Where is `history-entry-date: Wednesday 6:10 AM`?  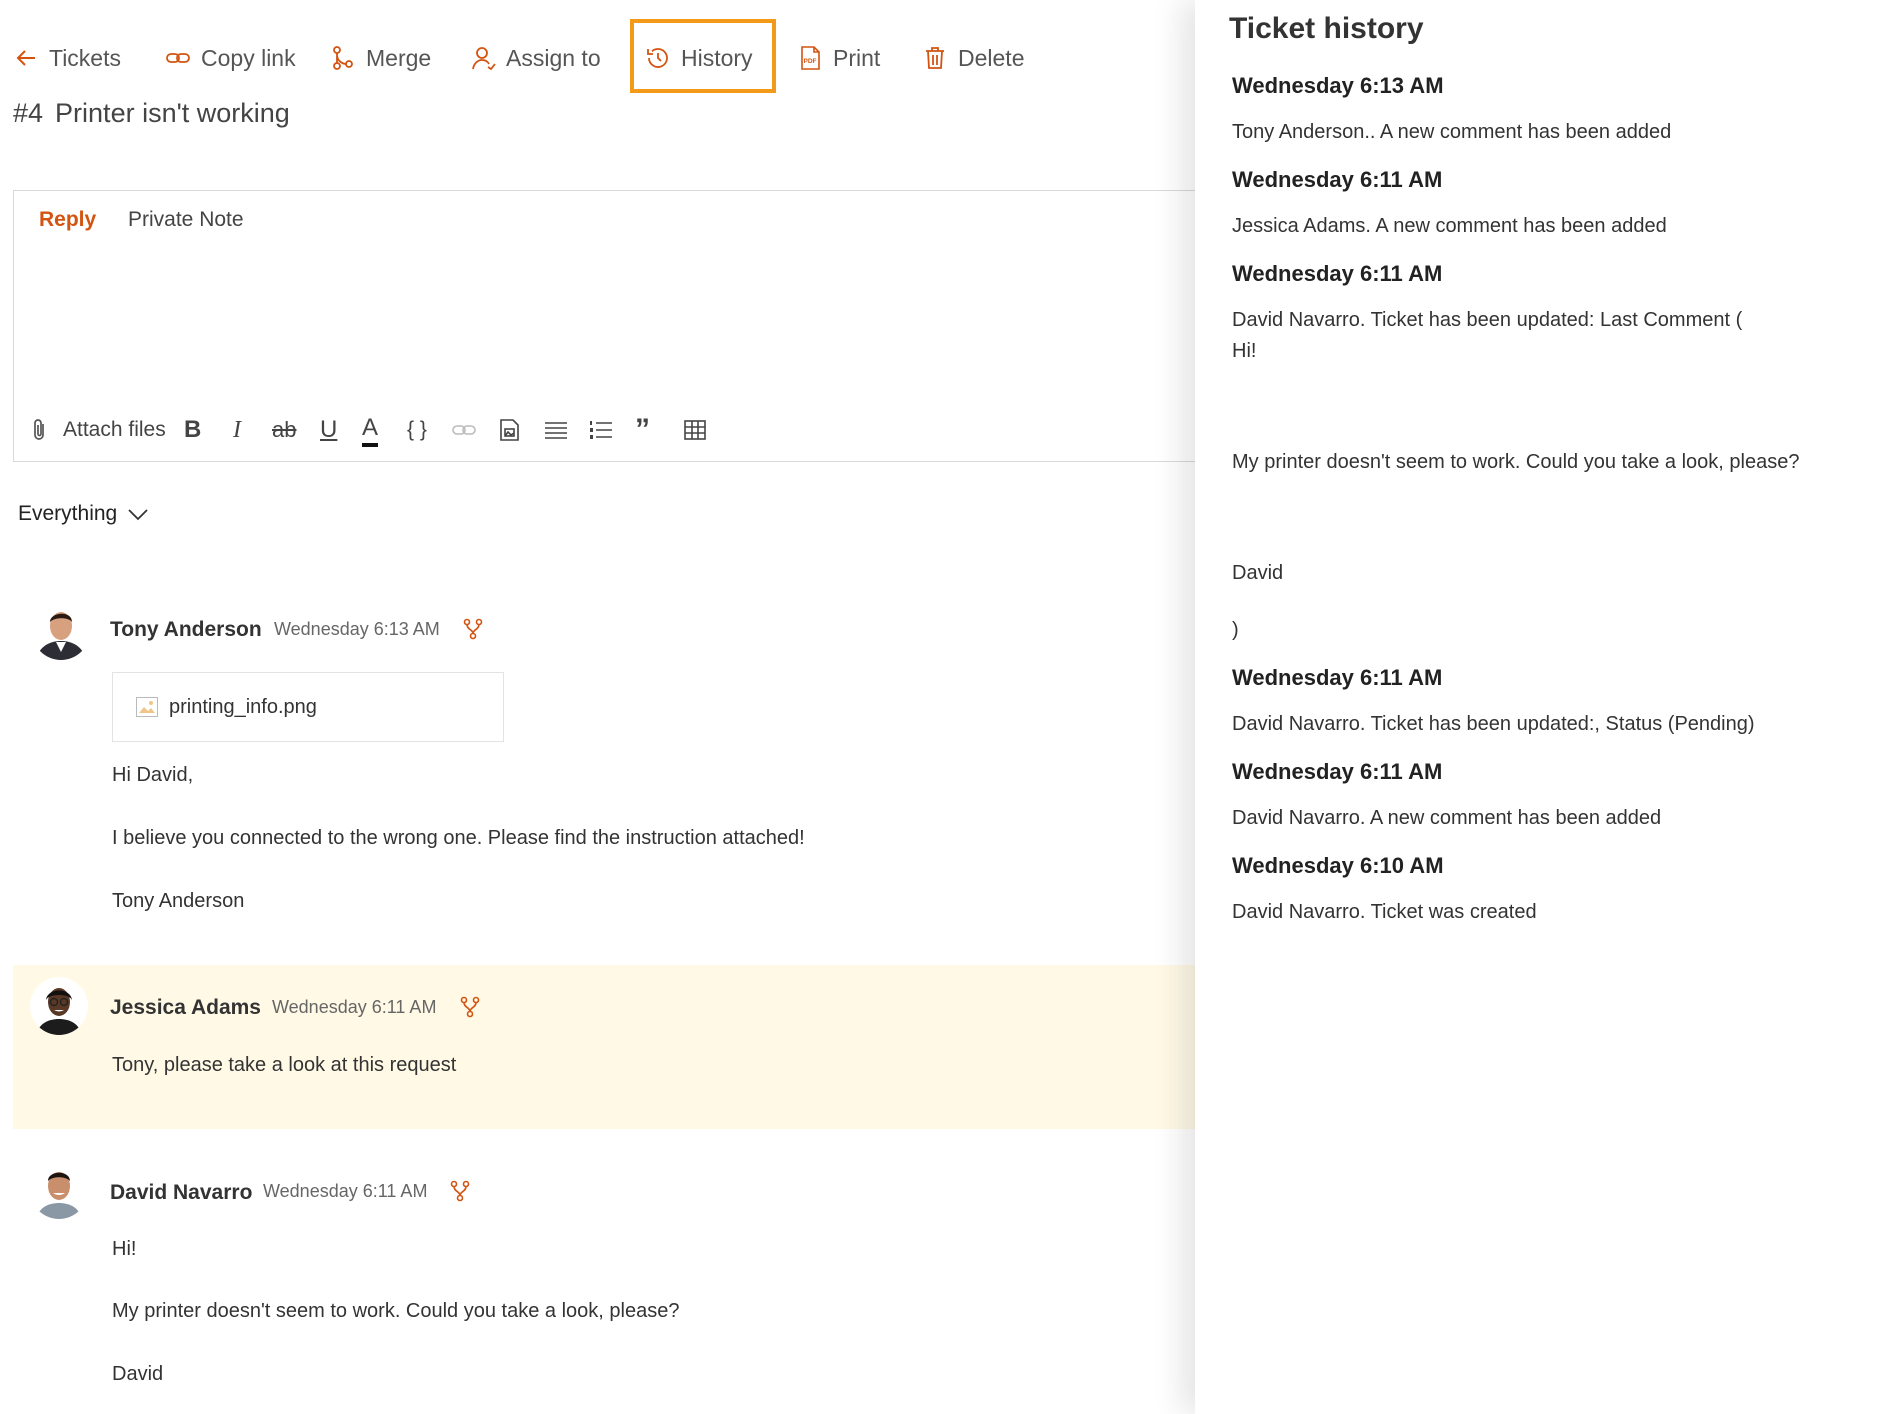 history-entry-date: Wednesday 6:10 AM is located at coordinates (1338, 865).